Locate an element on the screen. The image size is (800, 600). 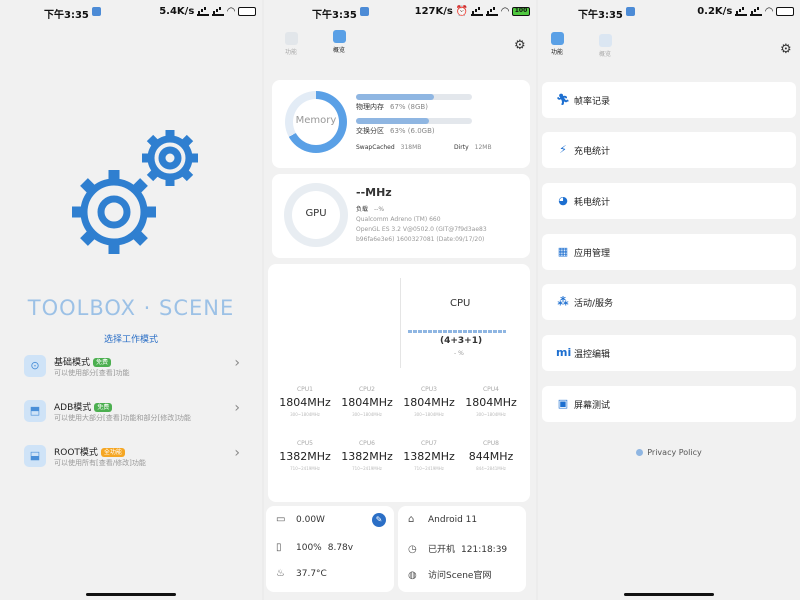
uptime-value: 121:18:39 is located at coordinates (484, 550).